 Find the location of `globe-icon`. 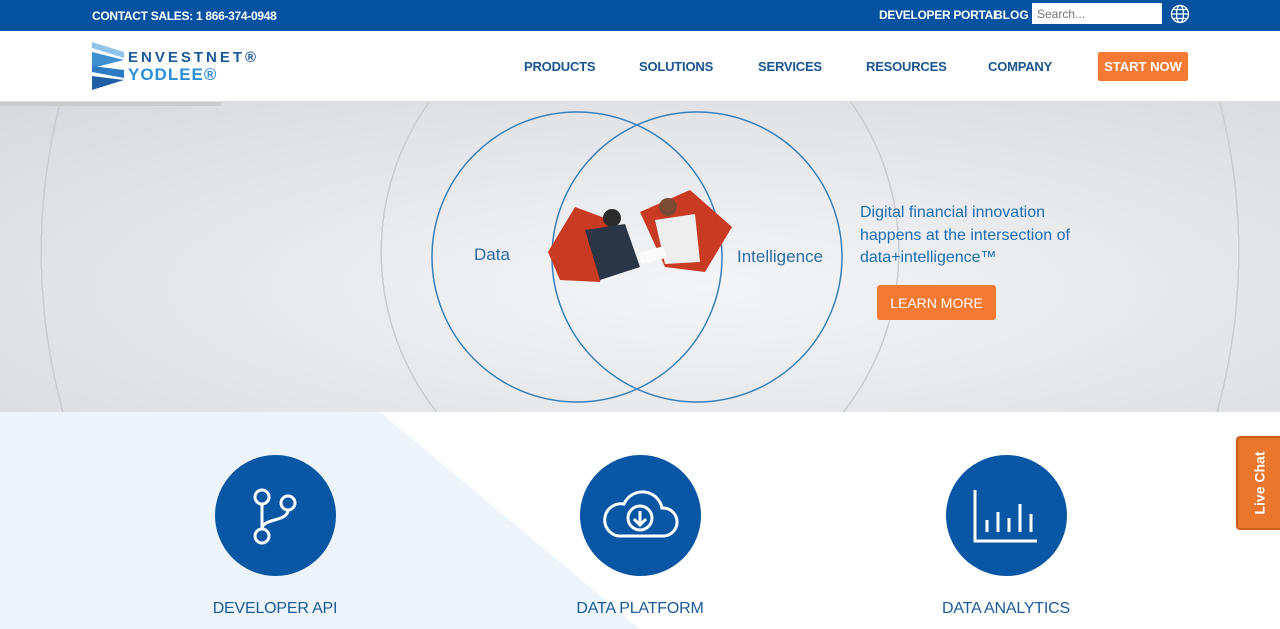

globe-icon is located at coordinates (1180, 15).